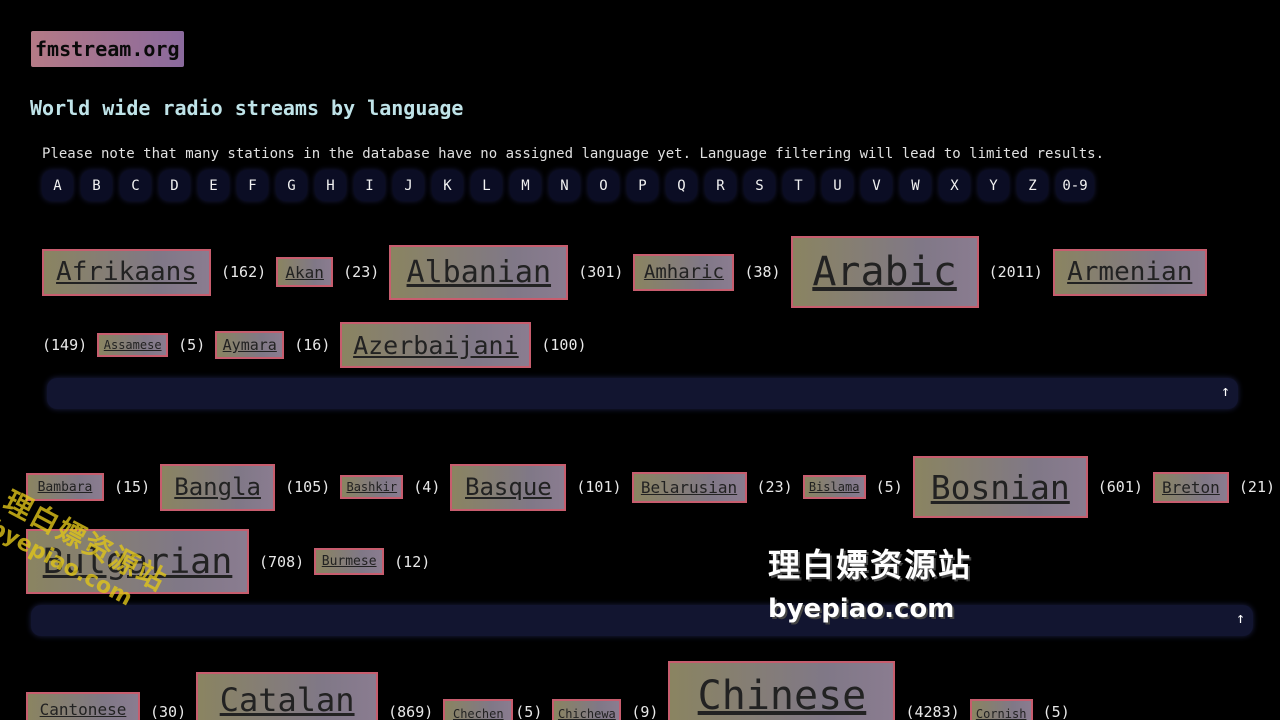  What do you see at coordinates (174, 185) in the screenshot?
I see `alpha-link-d: D` at bounding box center [174, 185].